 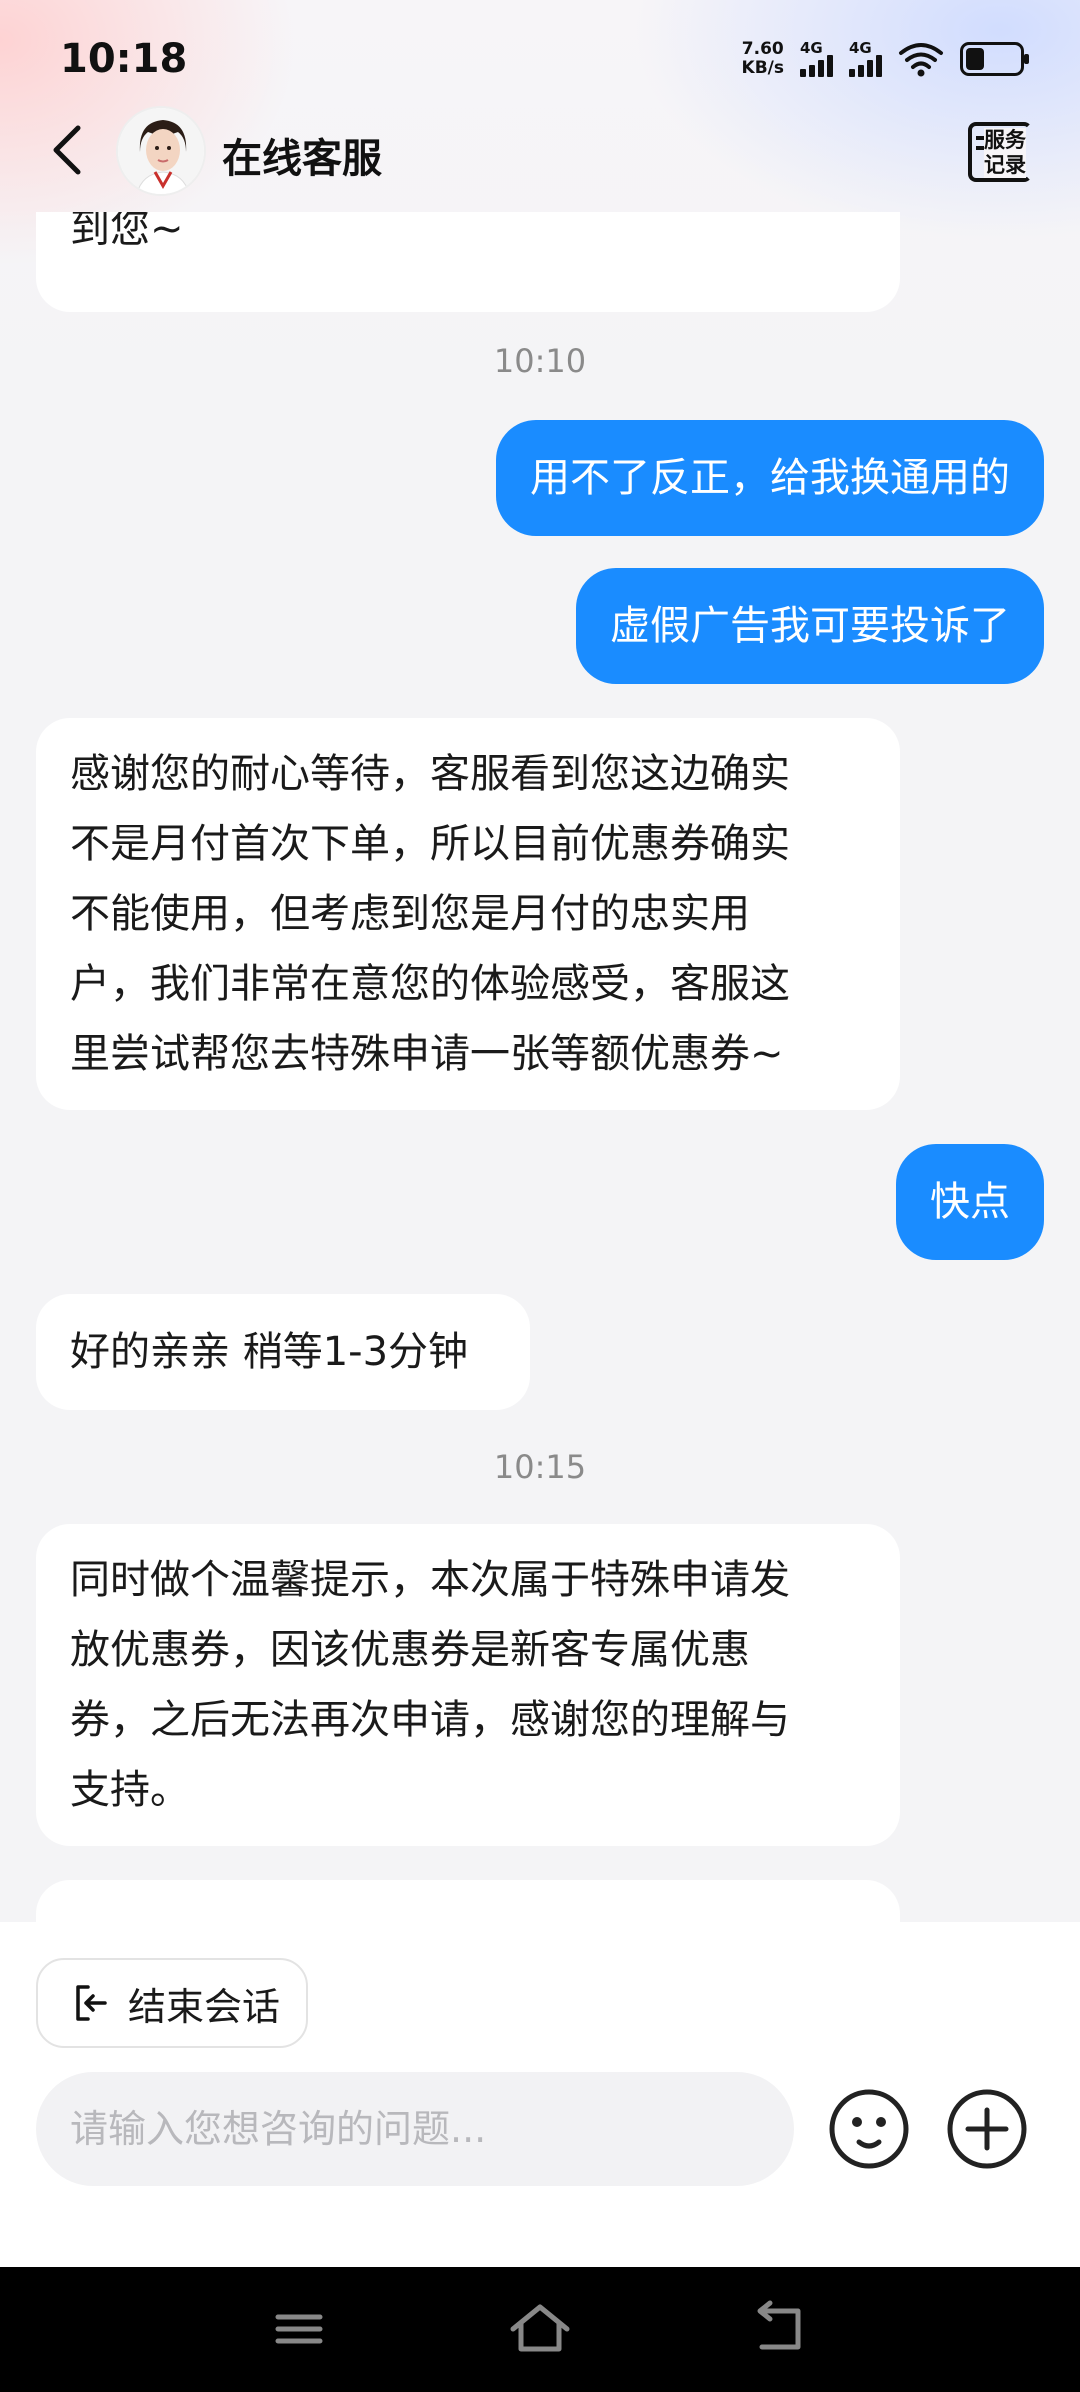 What do you see at coordinates (468, 1901) in the screenshot?
I see `agent-message-partial` at bounding box center [468, 1901].